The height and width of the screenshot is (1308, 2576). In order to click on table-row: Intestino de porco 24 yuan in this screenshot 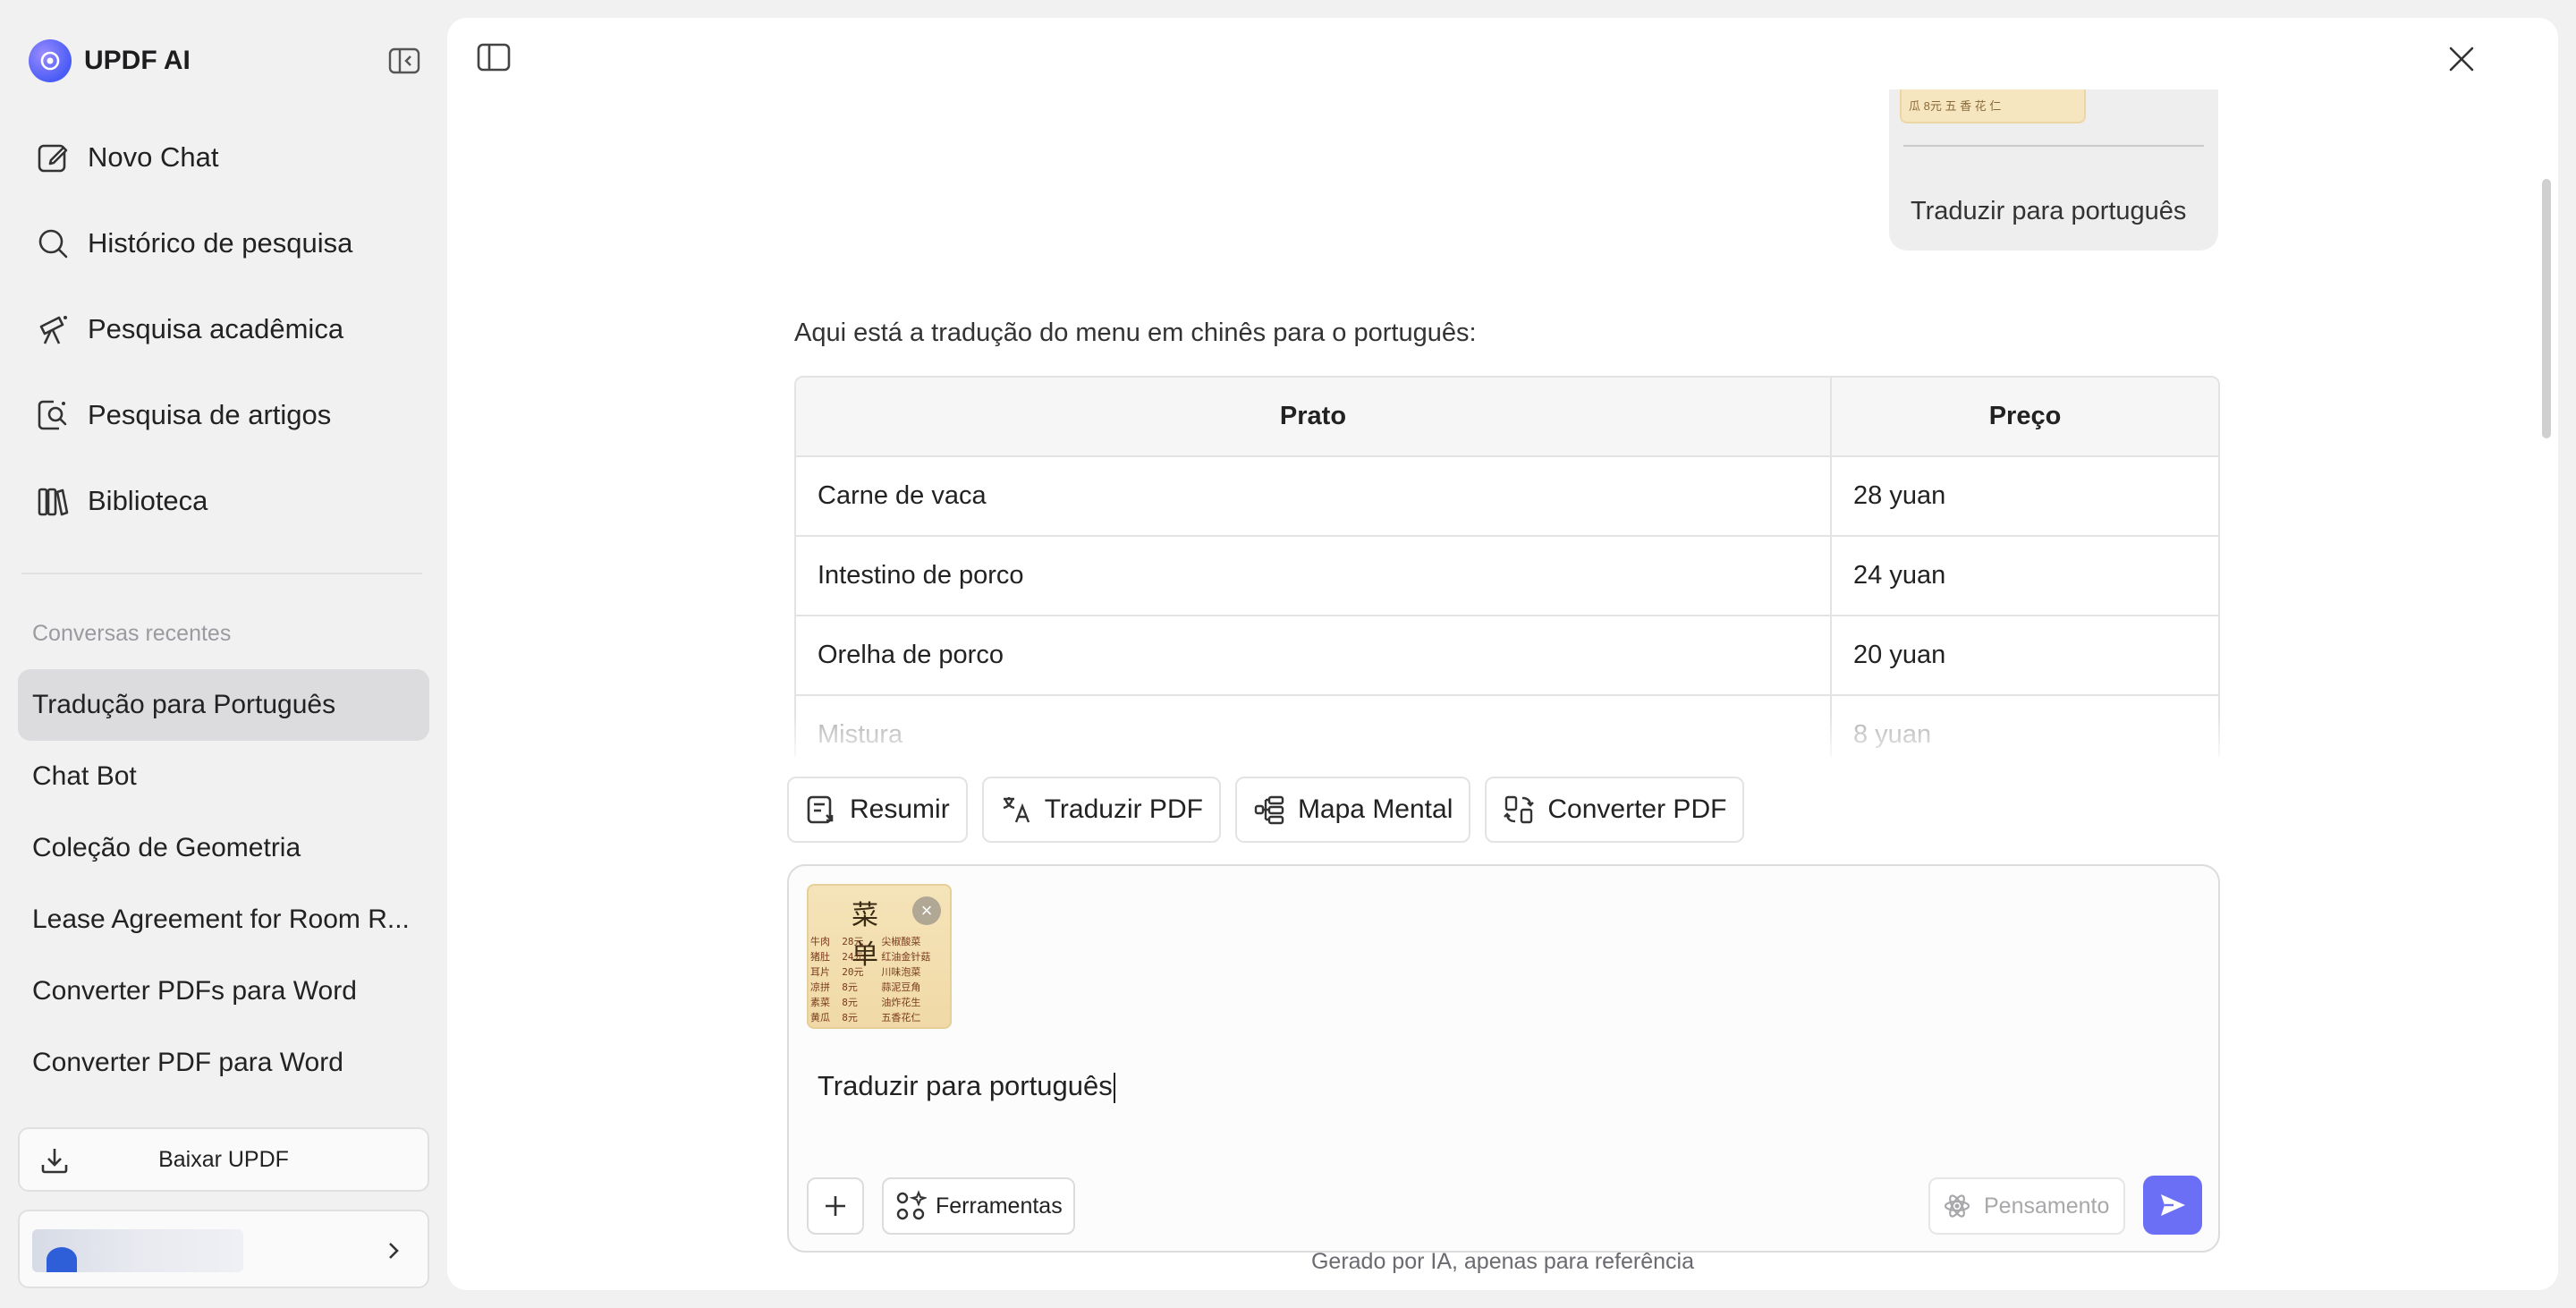, I will do `click(1507, 576)`.